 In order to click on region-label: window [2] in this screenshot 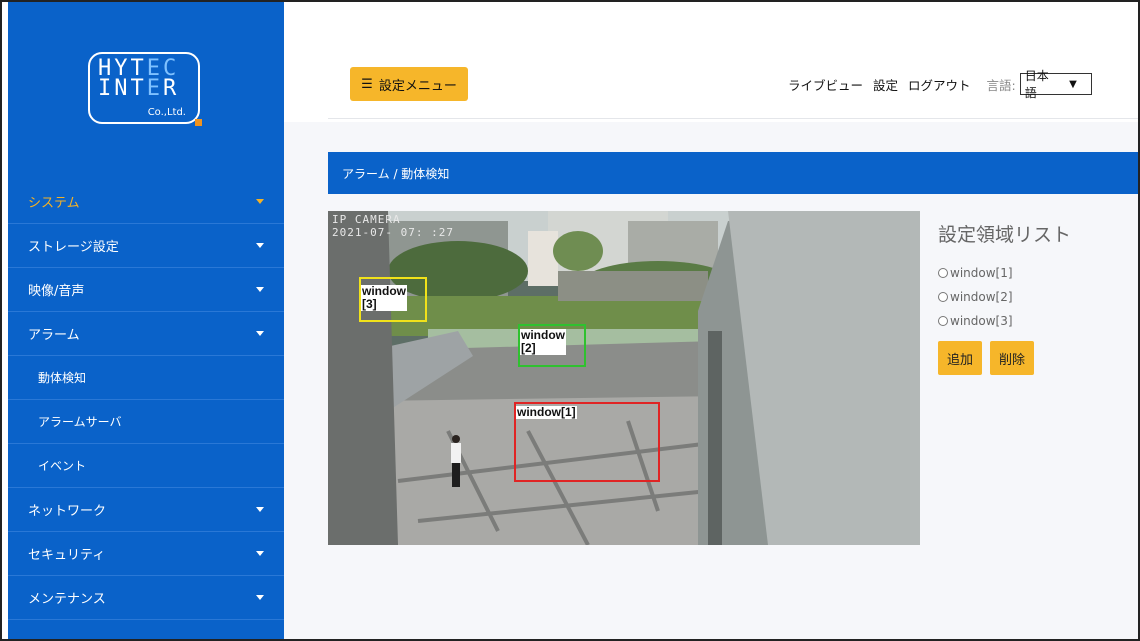, I will do `click(543, 341)`.